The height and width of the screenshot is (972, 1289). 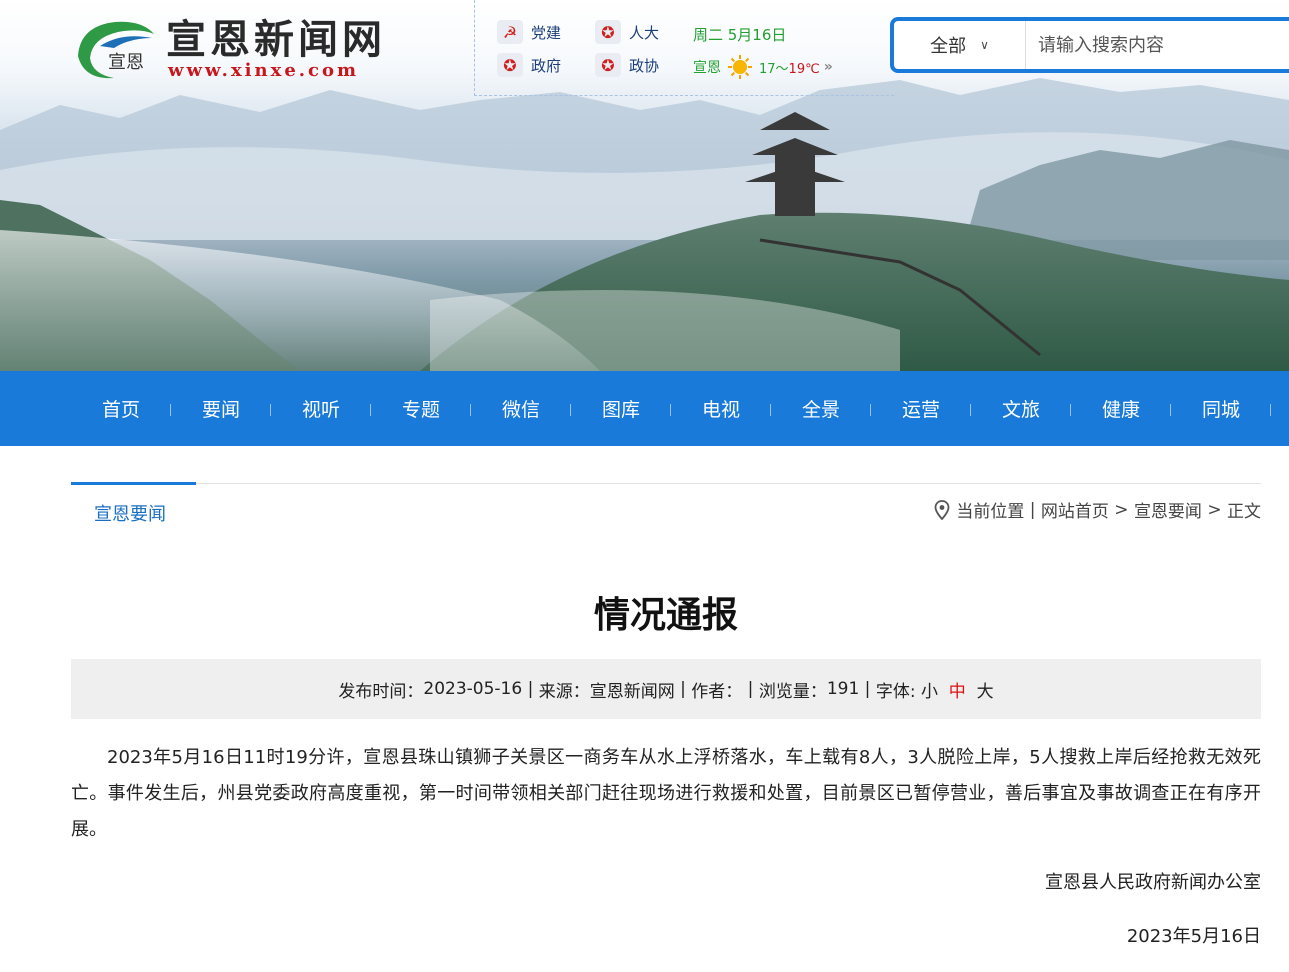 I want to click on nav-item-media: 视听, so click(x=321, y=408).